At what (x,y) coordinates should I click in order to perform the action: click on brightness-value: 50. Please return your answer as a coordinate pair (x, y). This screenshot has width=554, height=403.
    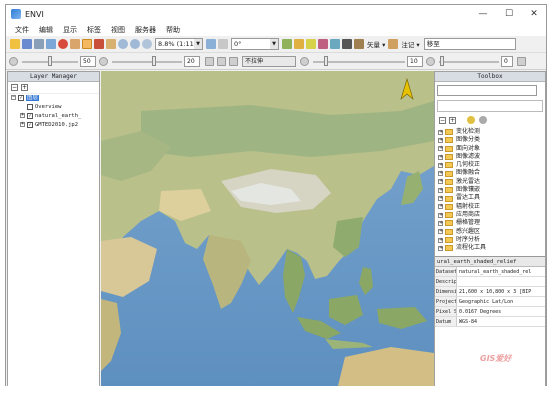
    Looking at the image, I should click on (88, 61).